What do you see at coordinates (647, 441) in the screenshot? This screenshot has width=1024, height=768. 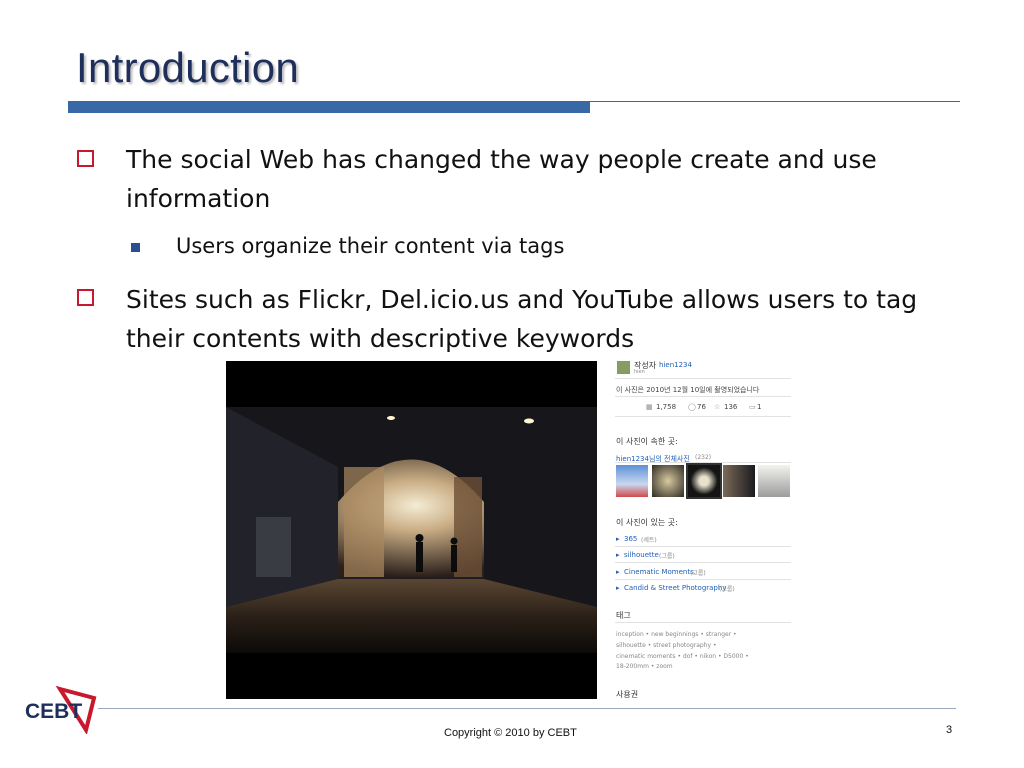 I see `belongs-header: 이 사진이 속한 곳:` at bounding box center [647, 441].